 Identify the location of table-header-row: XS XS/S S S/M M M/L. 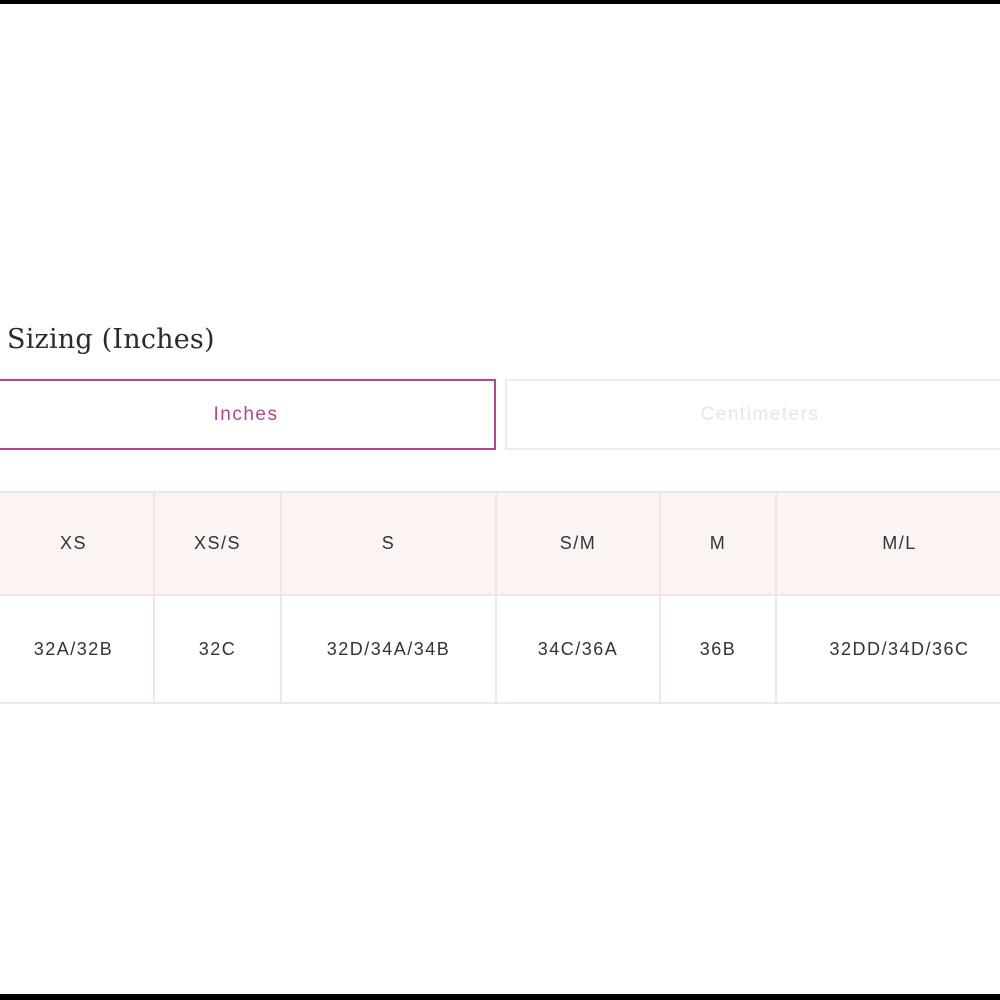
(500, 543).